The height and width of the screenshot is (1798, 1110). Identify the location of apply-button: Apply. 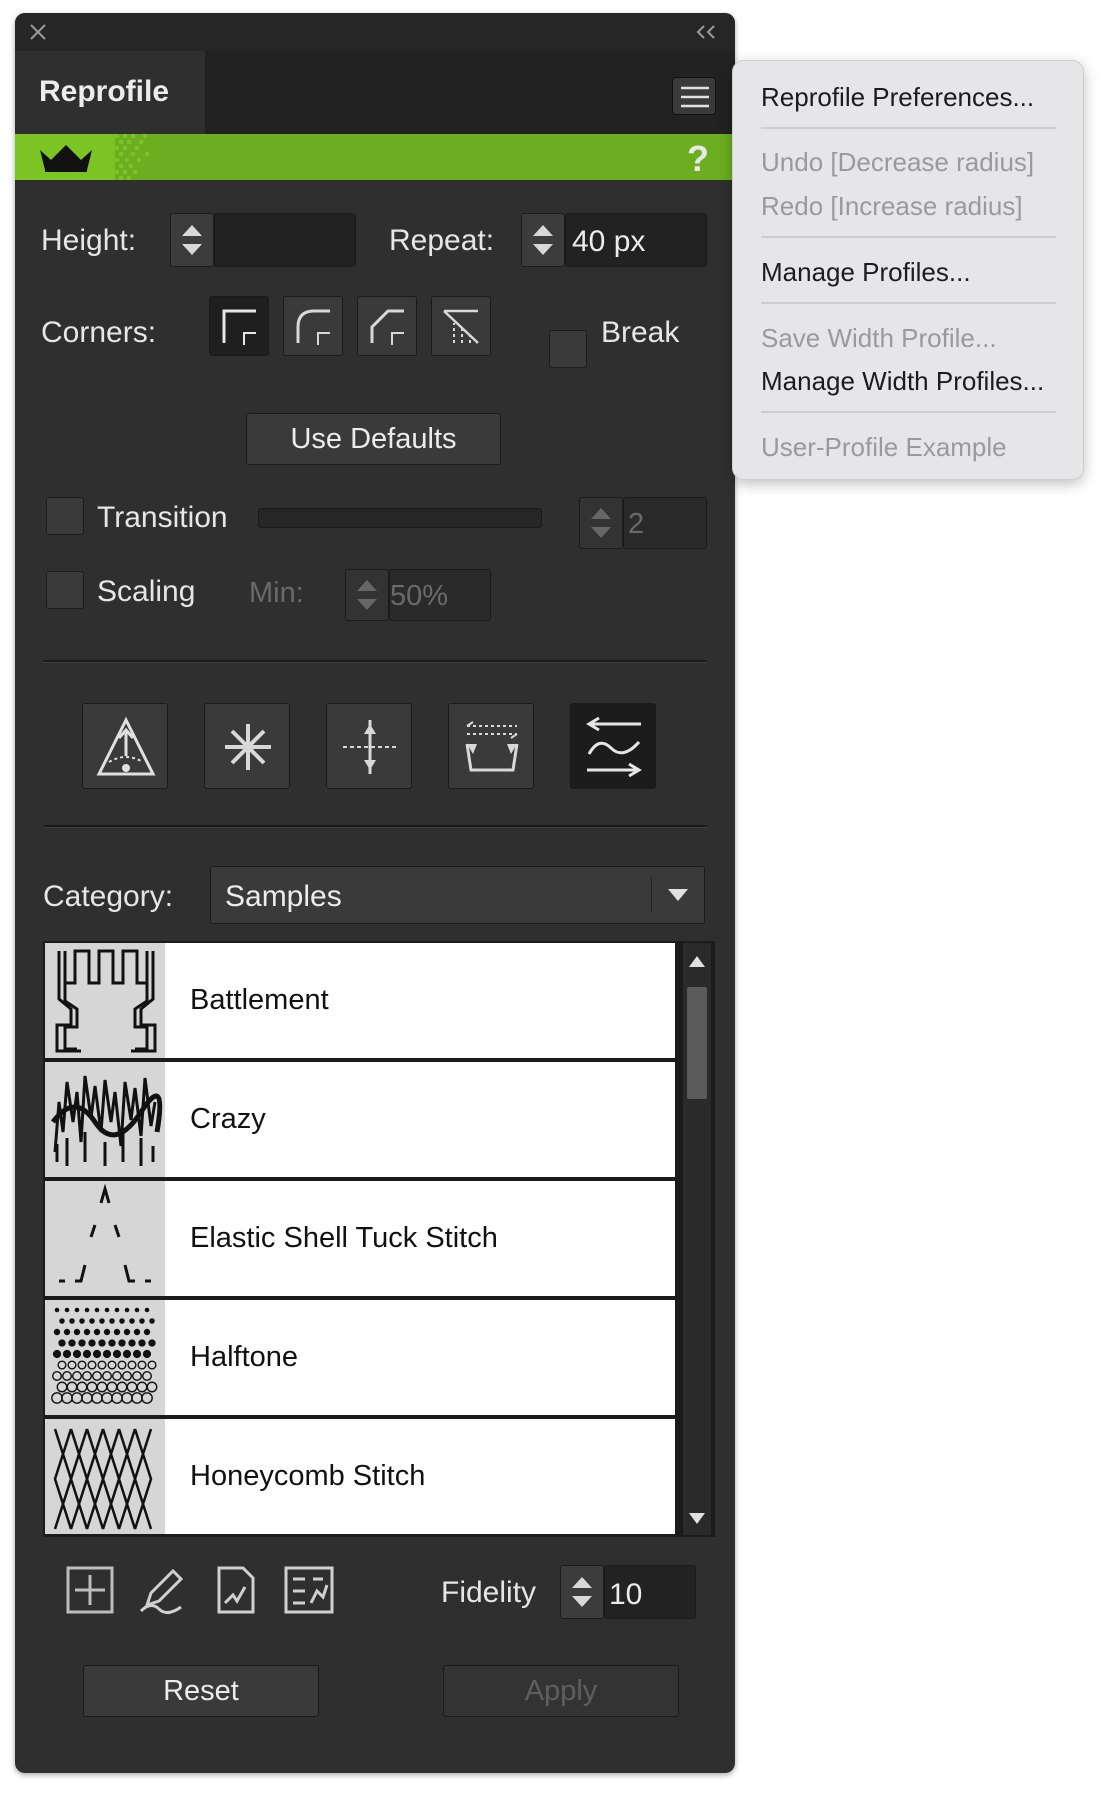
(561, 1691).